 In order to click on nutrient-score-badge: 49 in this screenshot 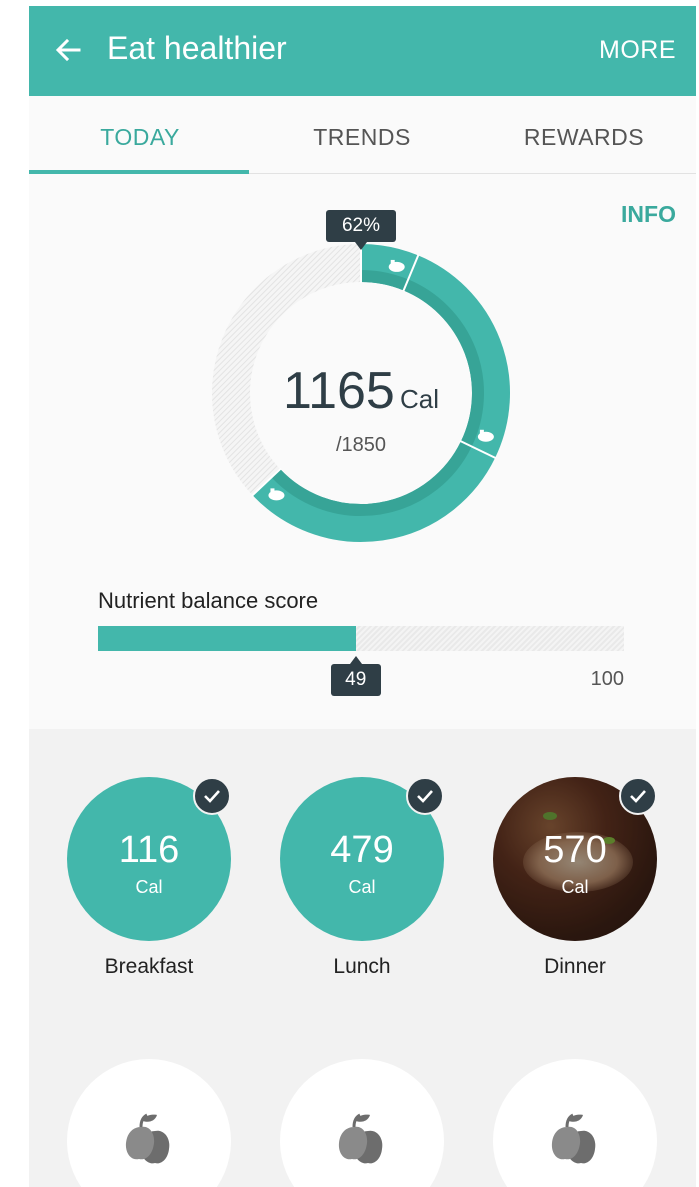, I will do `click(355, 676)`.